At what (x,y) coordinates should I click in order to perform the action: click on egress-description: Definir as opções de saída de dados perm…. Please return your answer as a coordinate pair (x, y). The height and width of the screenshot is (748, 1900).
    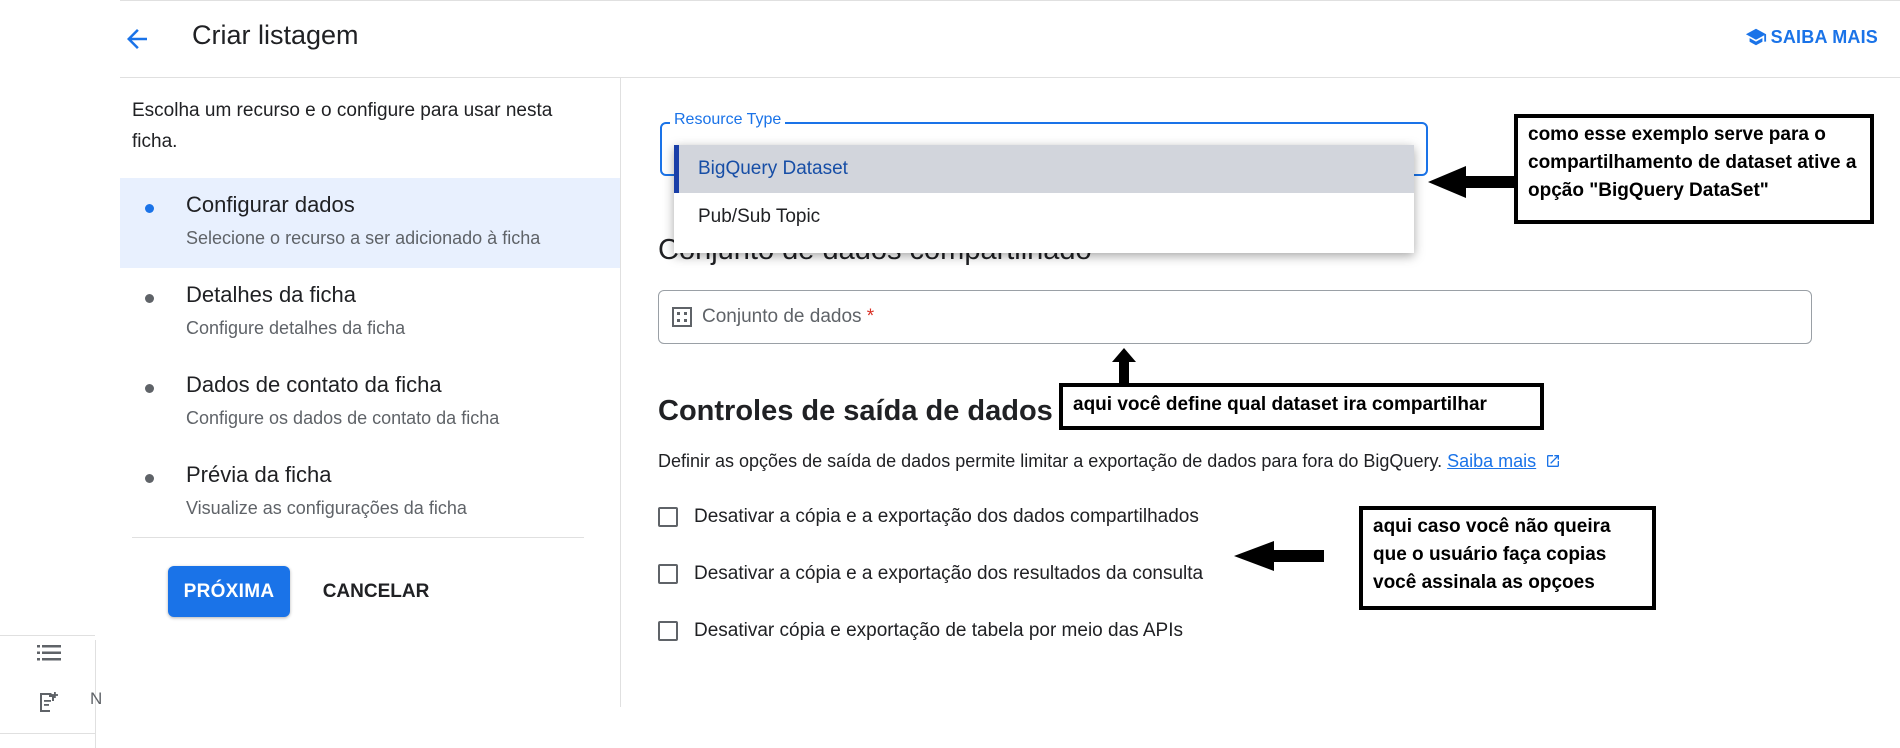
    Looking at the image, I should click on (1109, 461).